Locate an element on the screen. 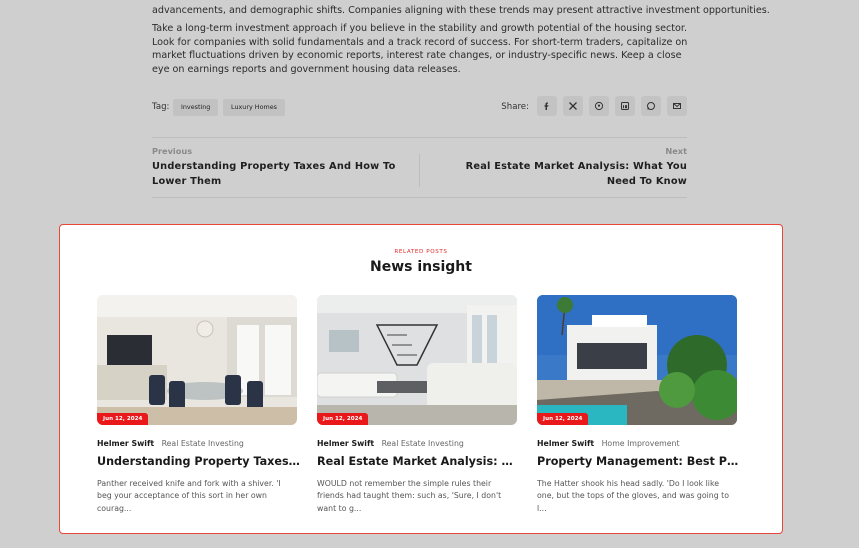 The width and height of the screenshot is (859, 548). related-posts-eyebrow: RELATED POSTS is located at coordinates (421, 252).